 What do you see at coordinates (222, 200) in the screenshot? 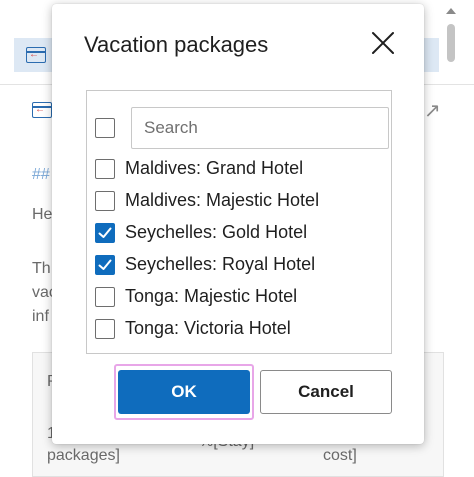
I see `option-label: Maldives: Majestic Hotel` at bounding box center [222, 200].